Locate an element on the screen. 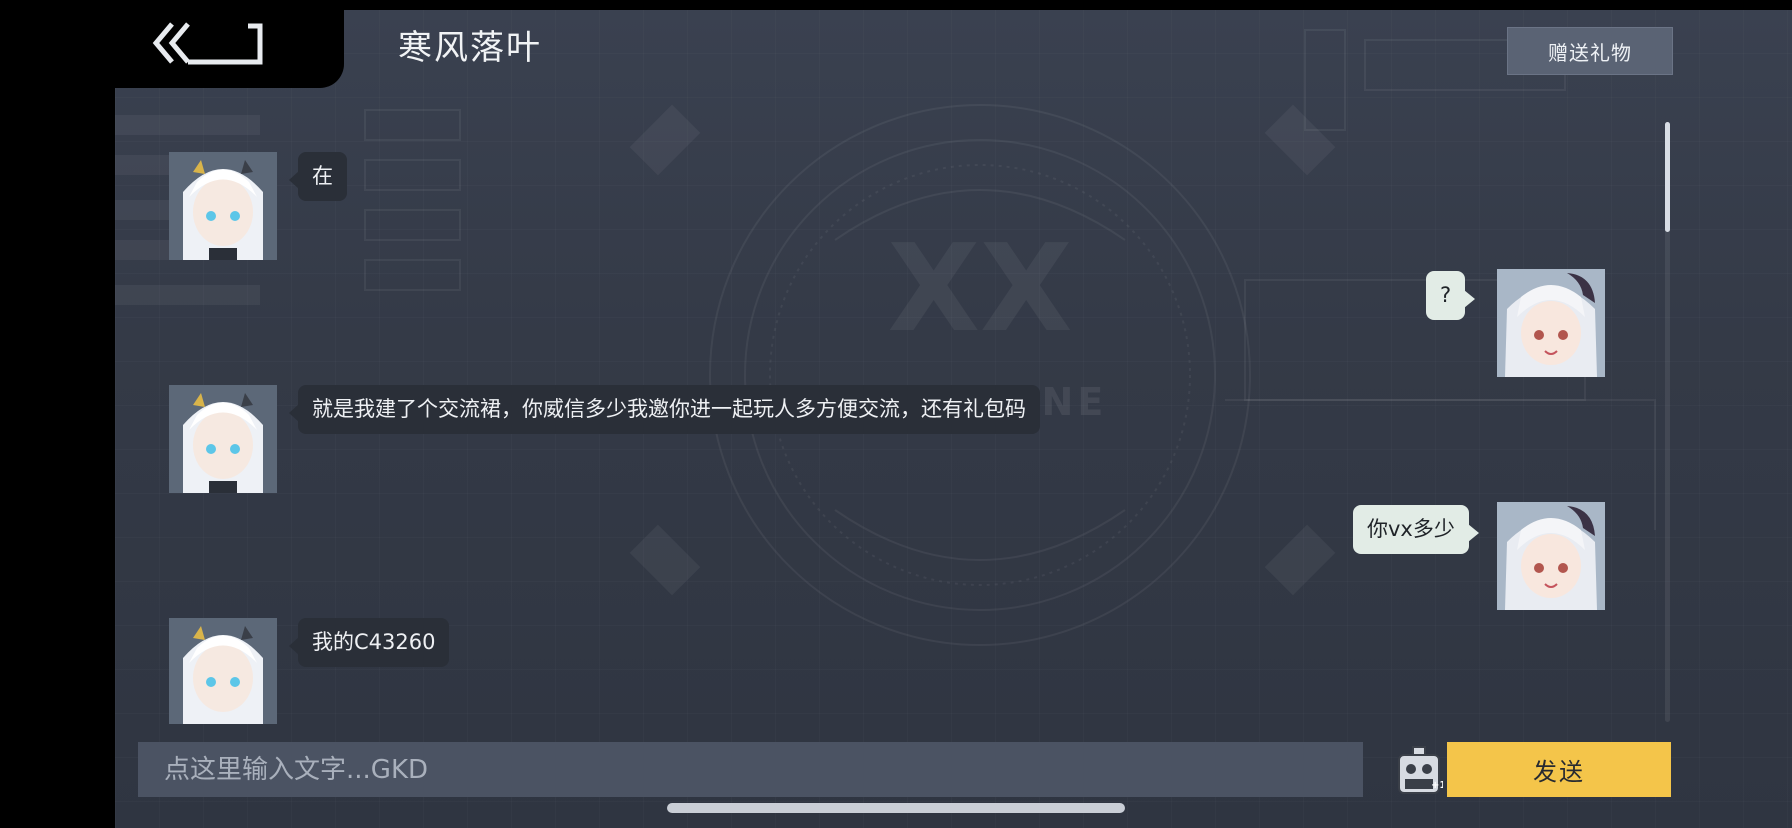 The width and height of the screenshot is (1792, 828). back-button is located at coordinates (215, 43).